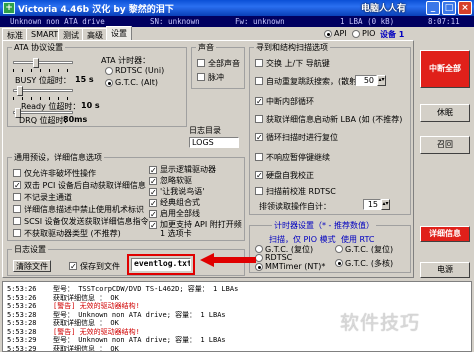 Image resolution: width=474 pixels, height=352 pixels. Describe the element at coordinates (445, 270) in the screenshot. I see `side-button: 电源` at that location.